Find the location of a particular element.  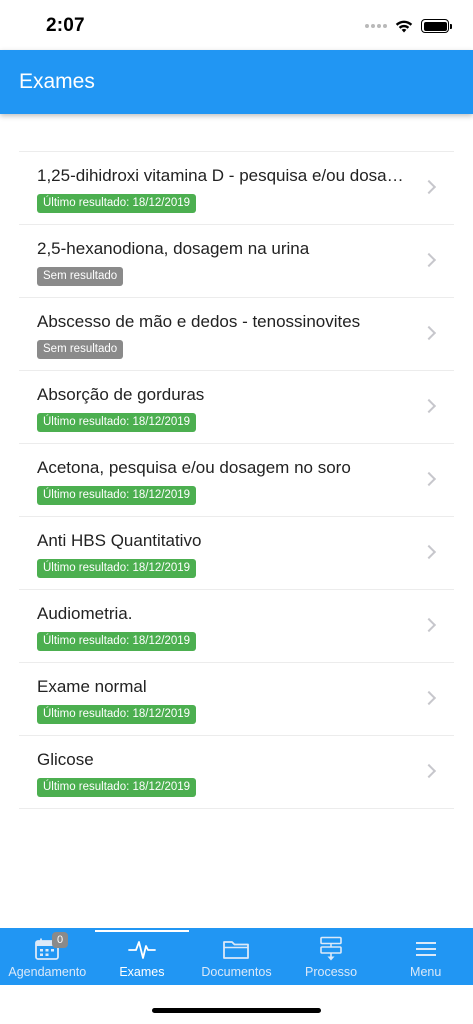

exam-name: Acetona, pesquisa e/ou dosagem no soro is located at coordinates (194, 467).